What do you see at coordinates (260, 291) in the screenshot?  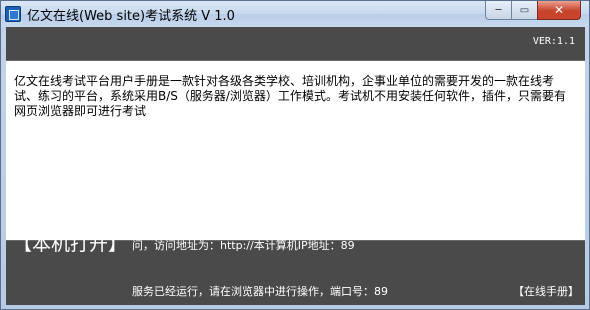 I see `service-status-text: 服务已经运行，请在浏览器中进行操作，端口号：89` at bounding box center [260, 291].